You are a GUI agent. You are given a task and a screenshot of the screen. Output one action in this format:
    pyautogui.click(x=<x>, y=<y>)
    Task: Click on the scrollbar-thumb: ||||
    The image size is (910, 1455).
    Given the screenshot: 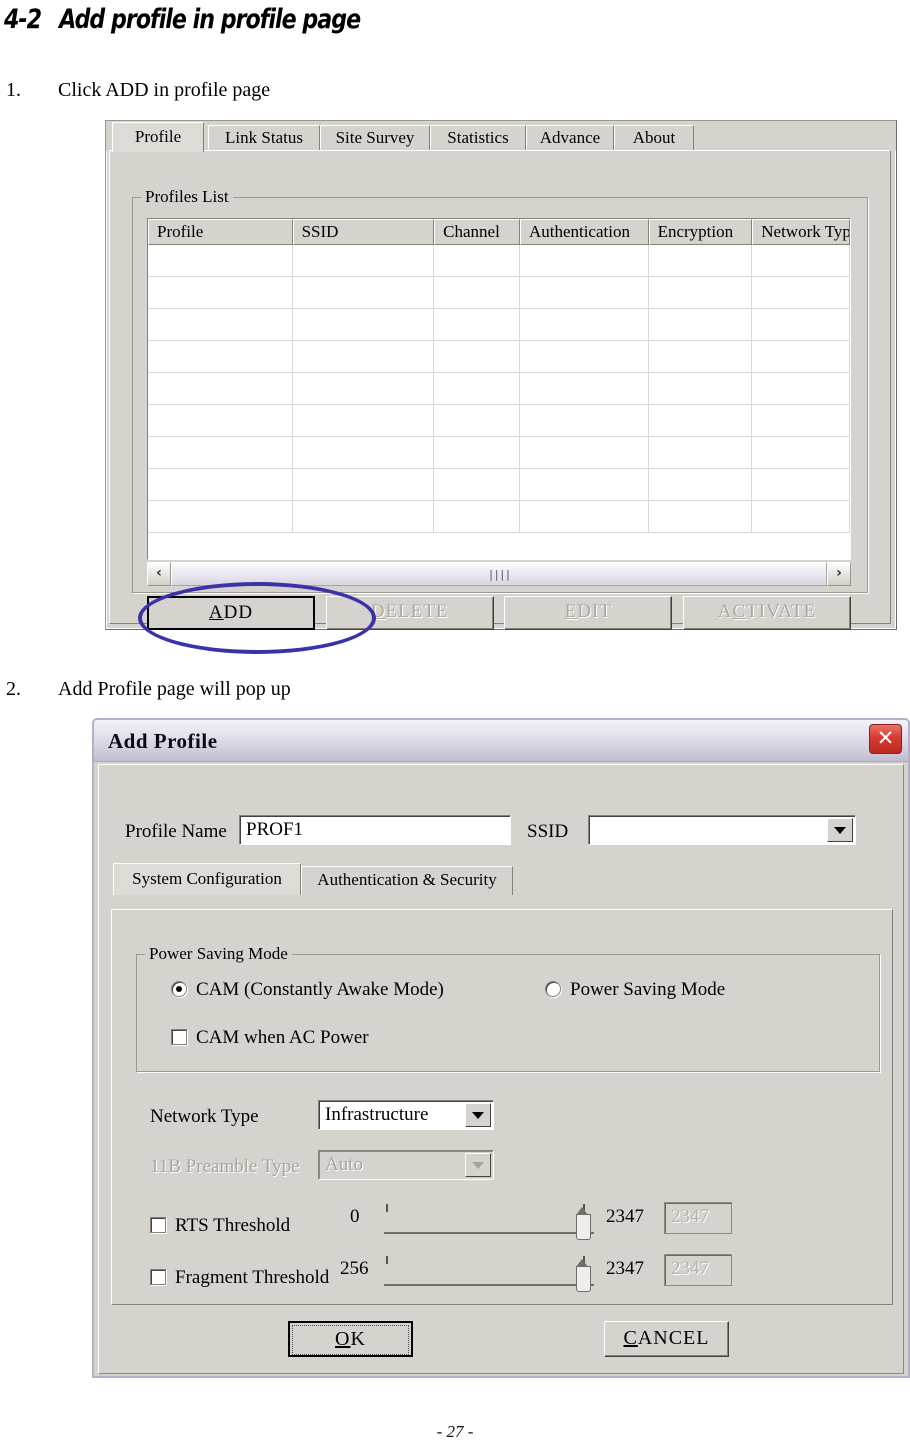 What is the action you would take?
    pyautogui.click(x=499, y=574)
    